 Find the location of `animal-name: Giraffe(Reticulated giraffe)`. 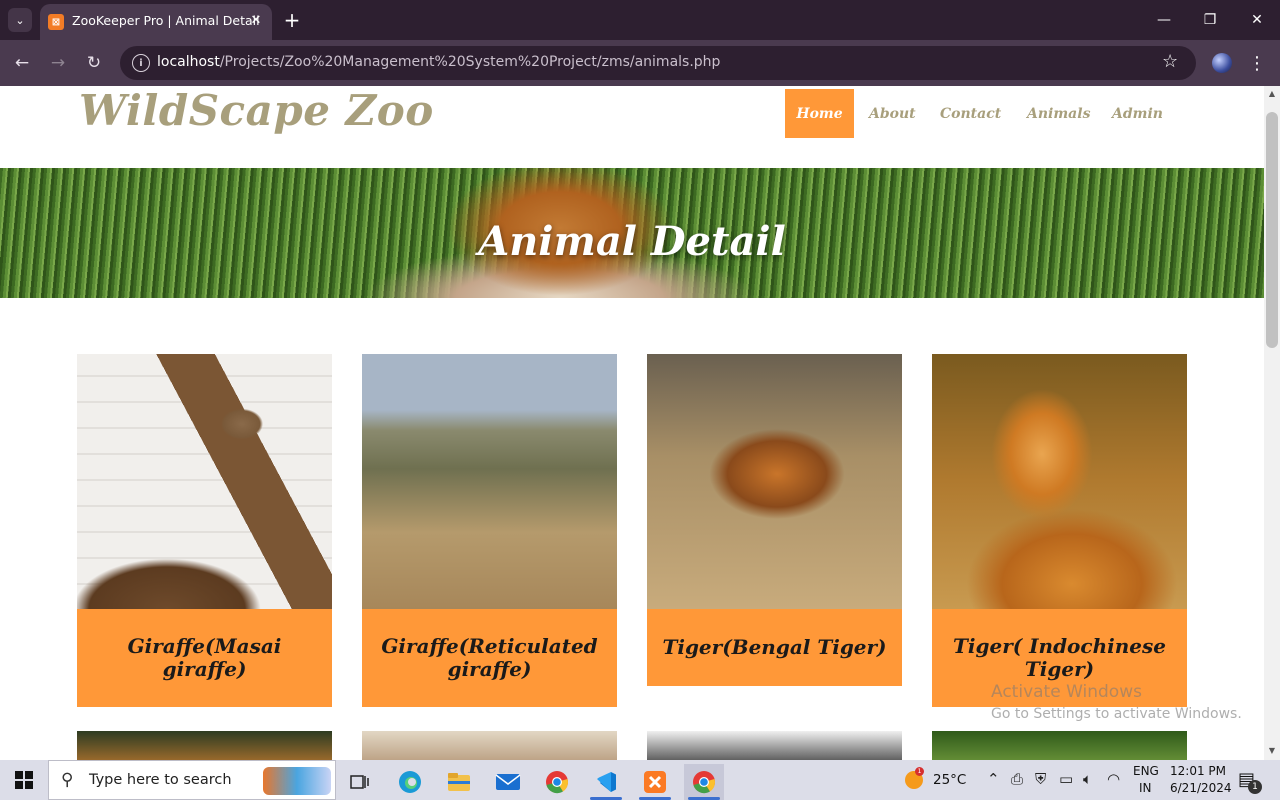

animal-name: Giraffe(Reticulated giraffe) is located at coordinates (489, 658).